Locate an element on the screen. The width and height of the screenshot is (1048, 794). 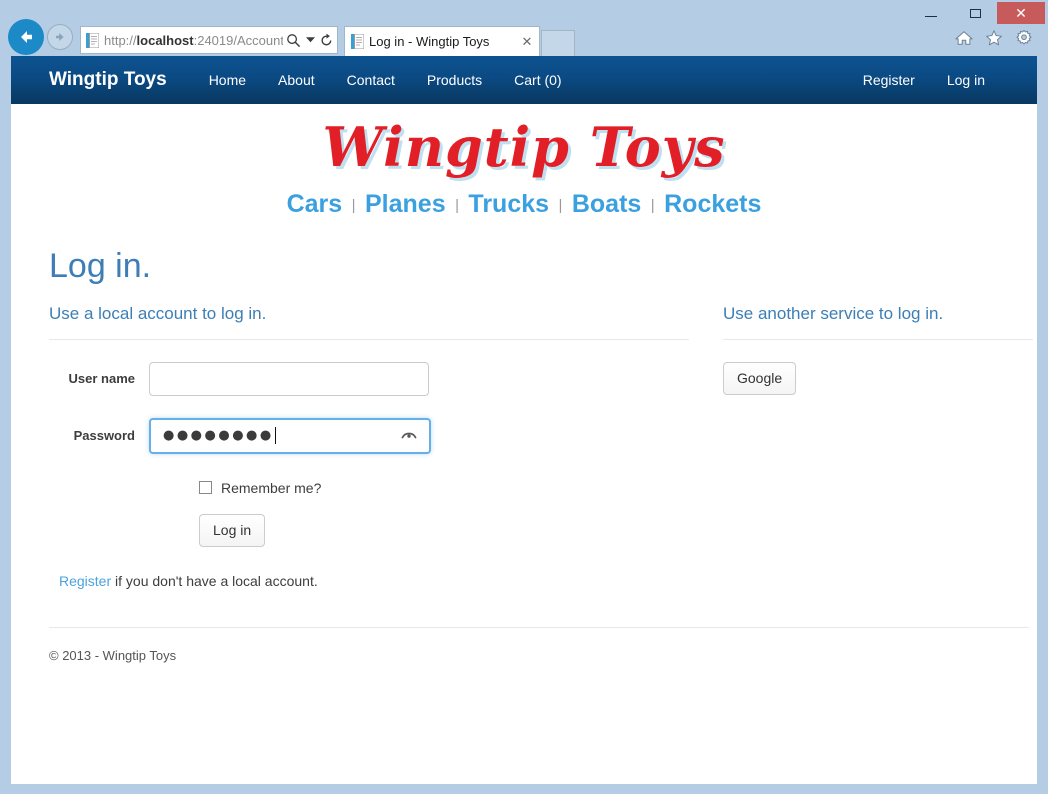
forward-button is located at coordinates (60, 37).